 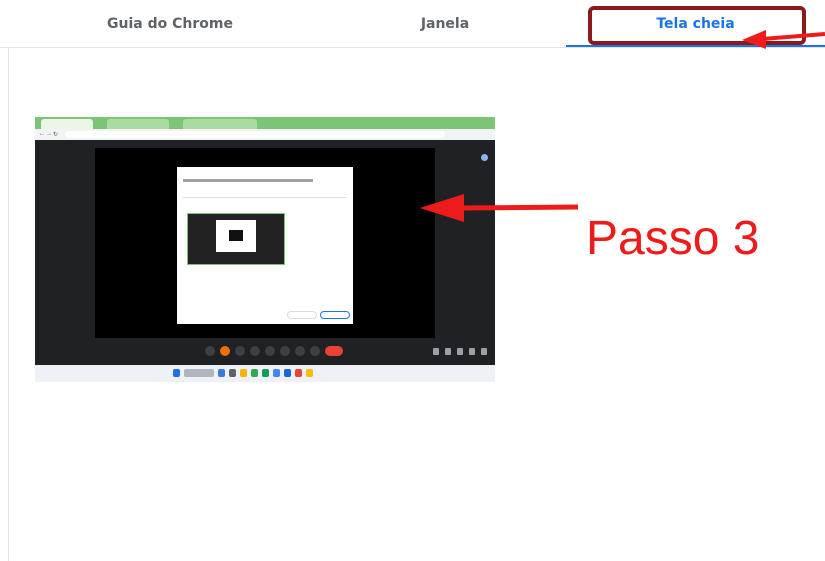 I want to click on windows-taskbar, so click(x=265, y=373).